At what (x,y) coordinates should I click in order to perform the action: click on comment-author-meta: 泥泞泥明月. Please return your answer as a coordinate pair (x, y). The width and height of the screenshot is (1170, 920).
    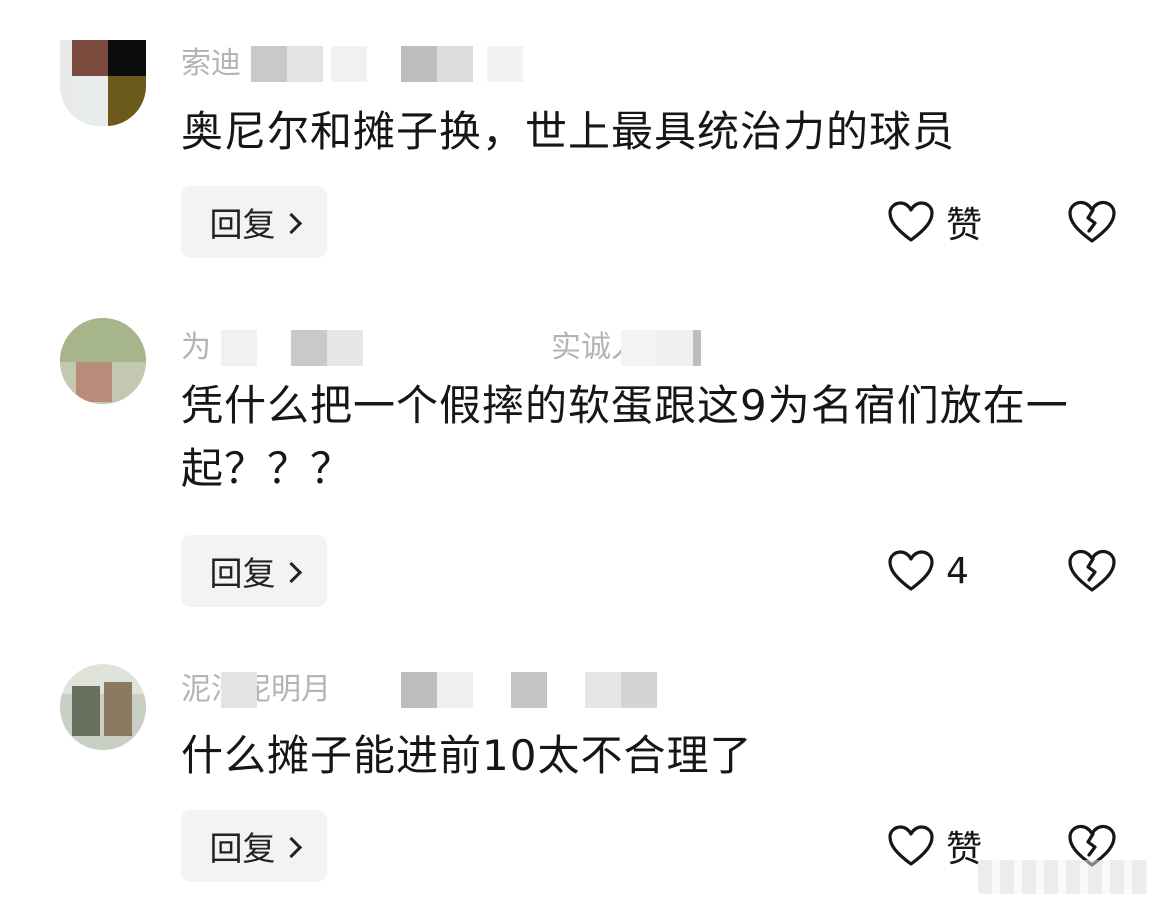
    Looking at the image, I should click on (441, 690).